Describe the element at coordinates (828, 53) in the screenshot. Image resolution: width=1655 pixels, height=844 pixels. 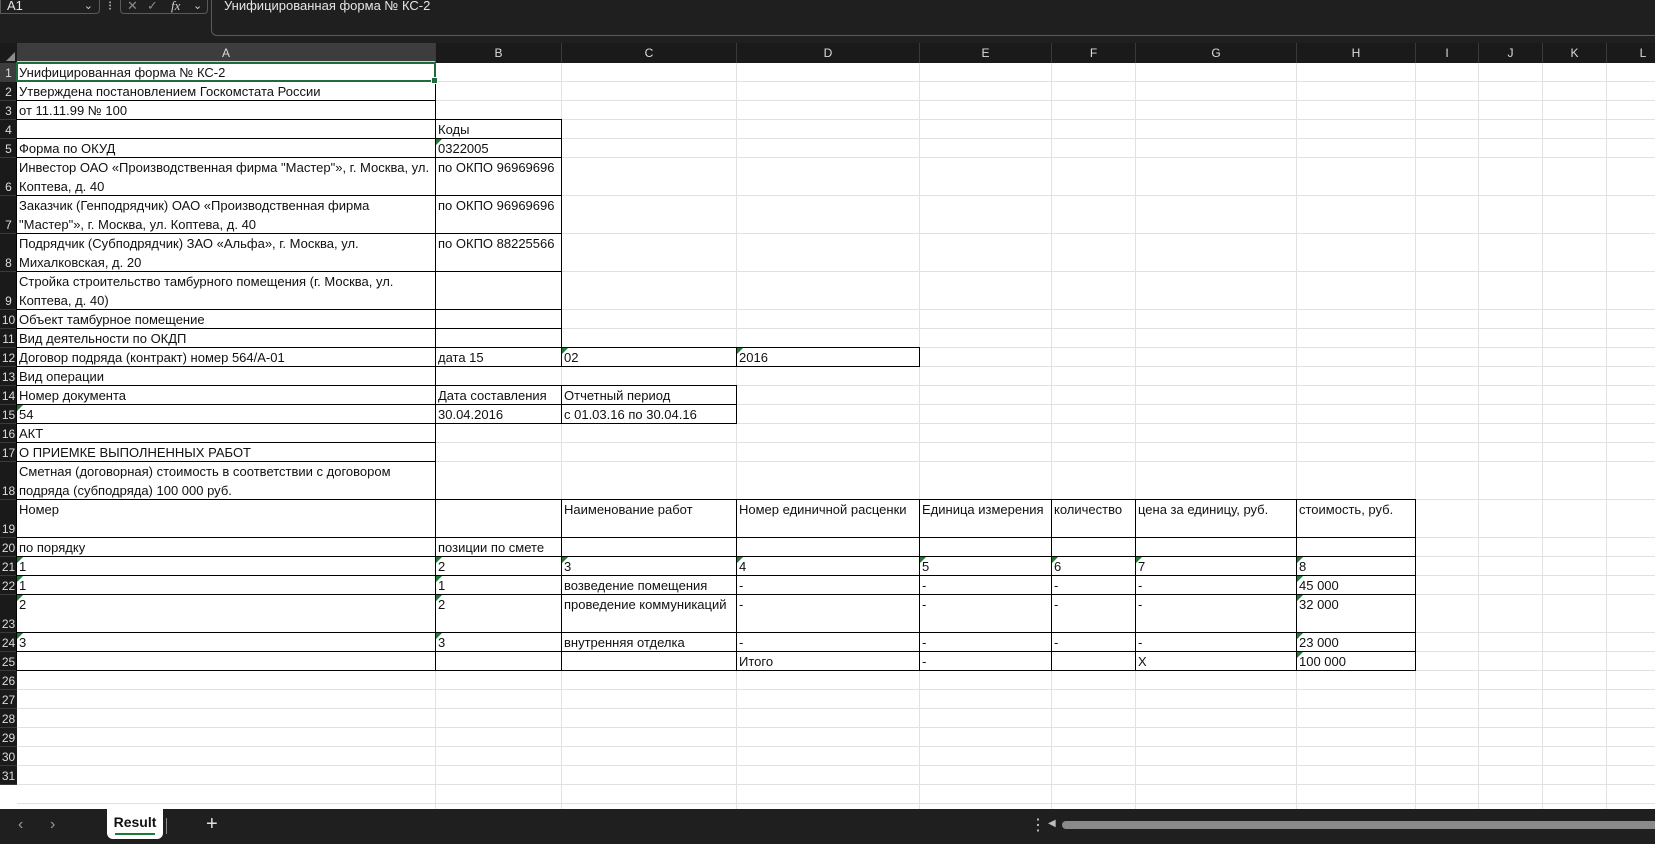
I see `column-header-d: D` at that location.